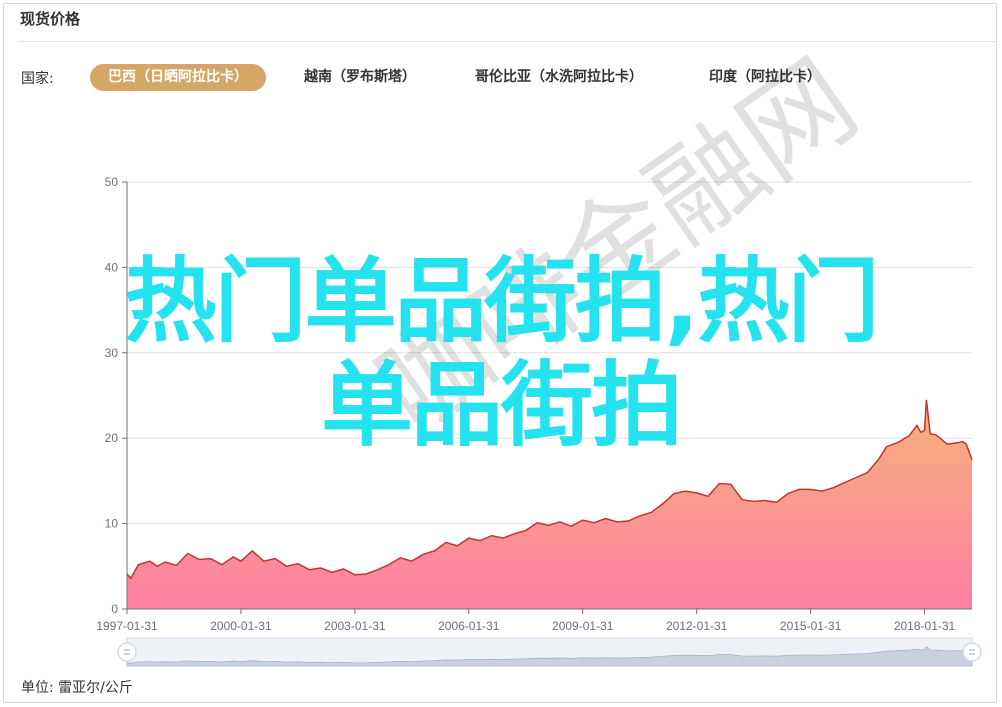 The width and height of the screenshot is (1002, 707). I want to click on zoom-handle-end, so click(972, 652).